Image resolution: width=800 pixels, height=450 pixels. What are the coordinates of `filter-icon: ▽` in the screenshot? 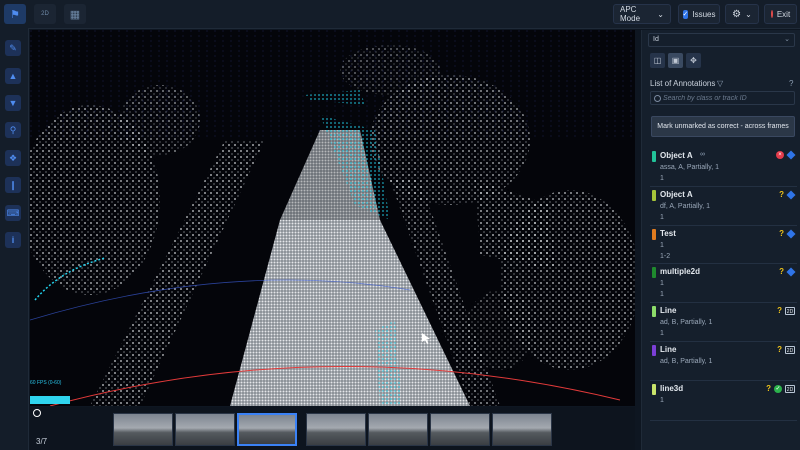 It's located at (720, 83).